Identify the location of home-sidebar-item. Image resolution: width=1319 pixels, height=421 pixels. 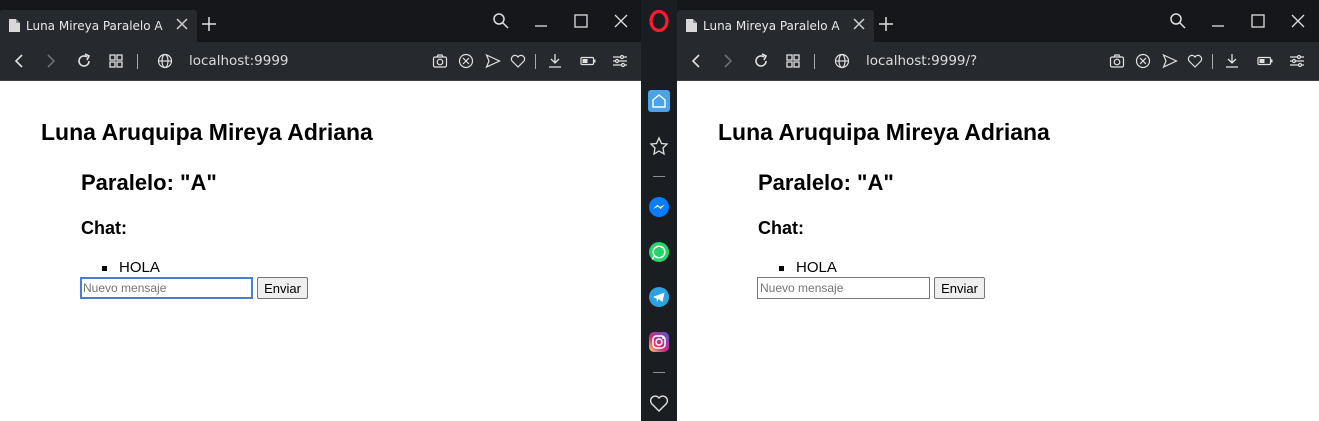
(659, 101).